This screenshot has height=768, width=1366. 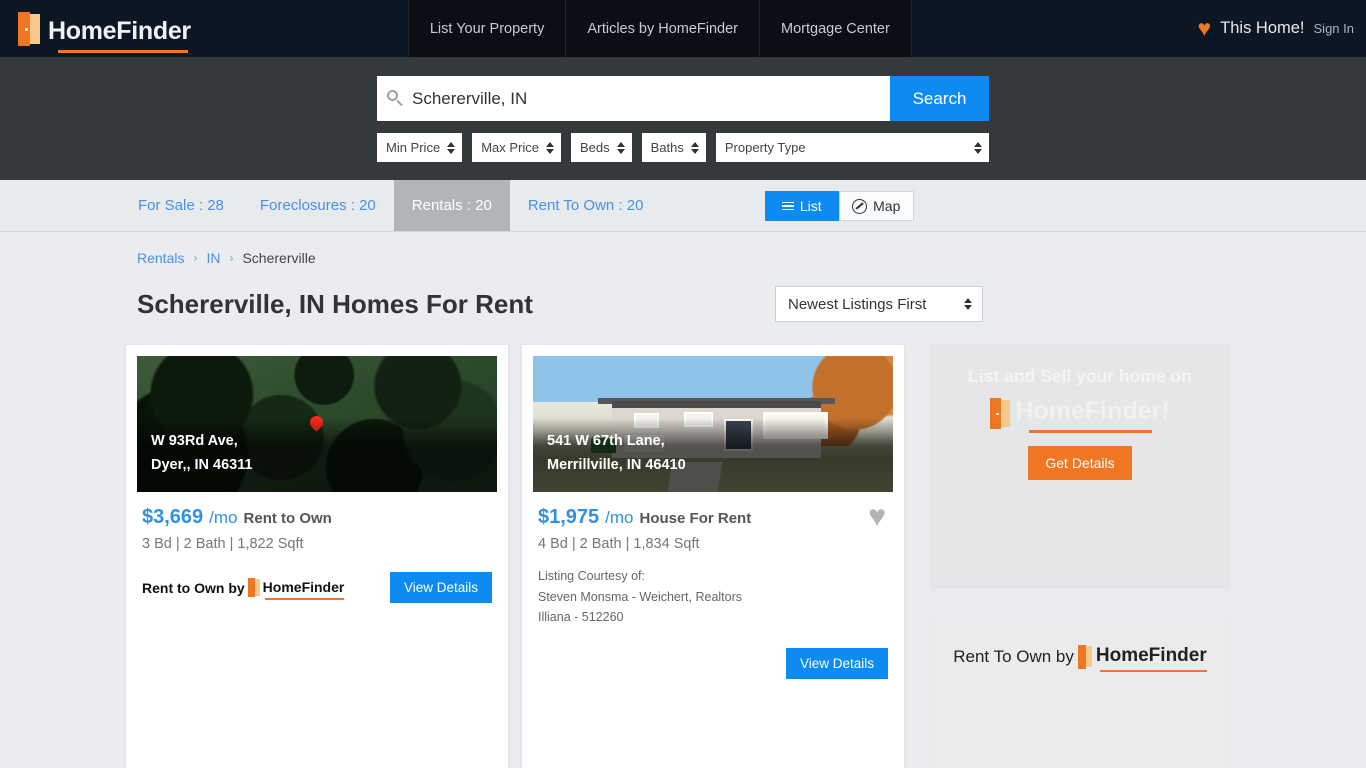 I want to click on listing-footer: Rent to Own by HomeFinder View Details, so click(x=317, y=588).